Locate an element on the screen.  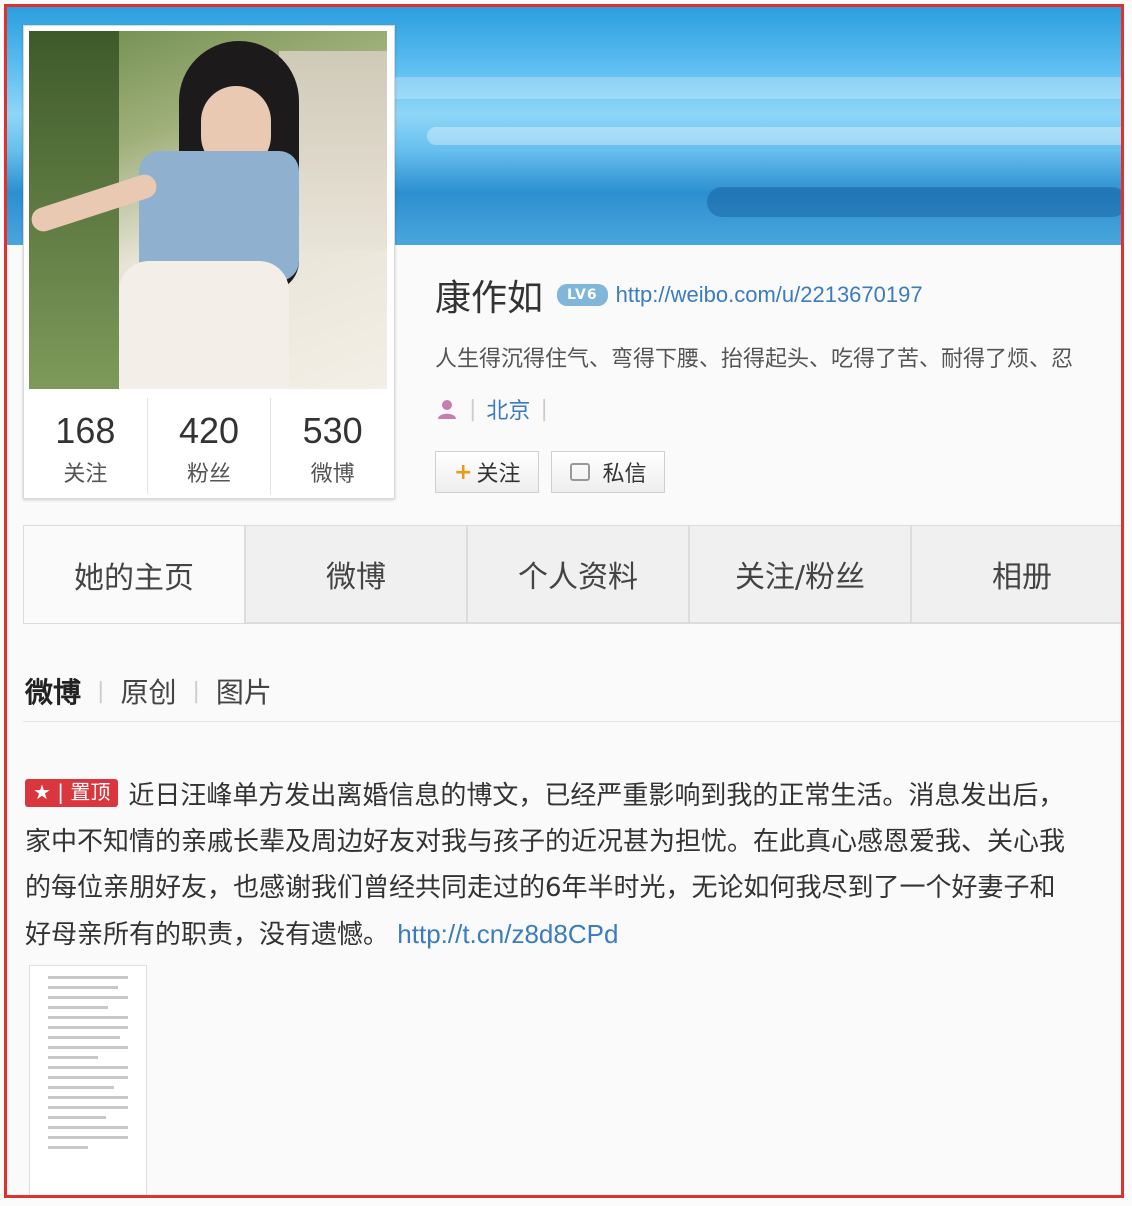
post-text-line: 近日汪峰单方发出离婚信息的博文，已经严重影响到我的正常生活。消息发出后， is located at coordinates (596, 796).